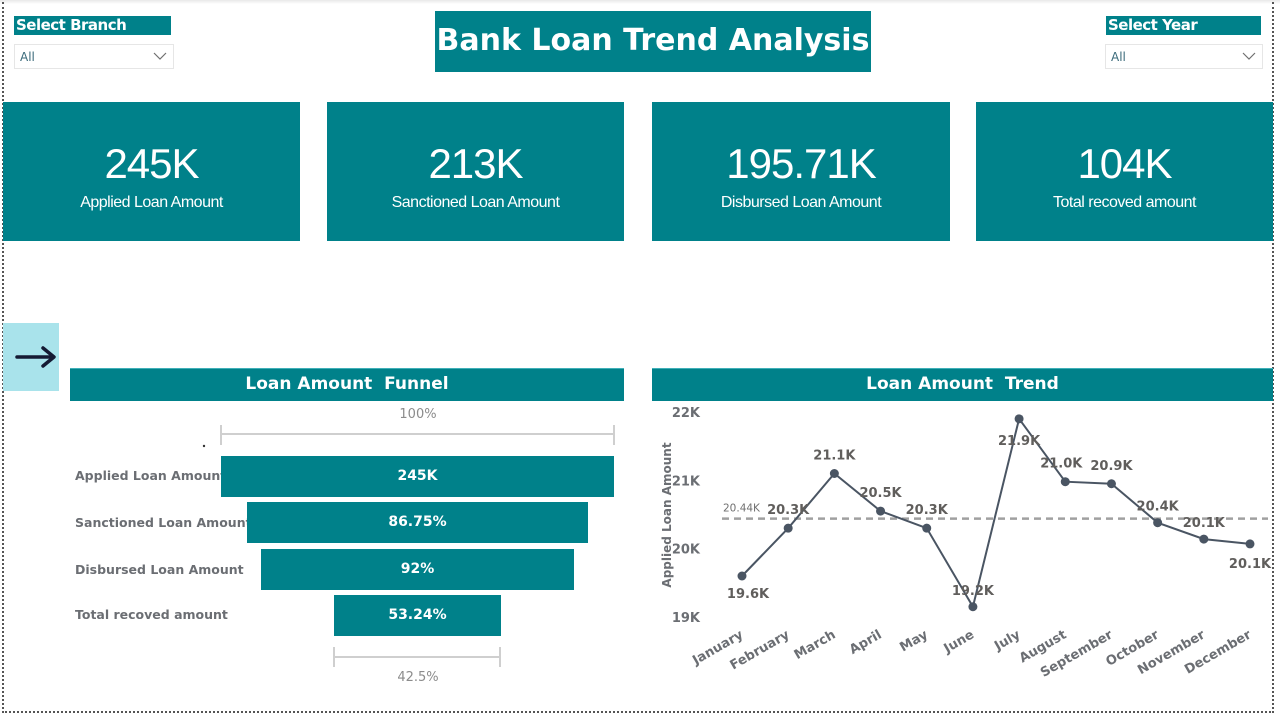 The height and width of the screenshot is (717, 1280). Describe the element at coordinates (1007, 640) in the screenshot. I see `x-tick-label: July` at that location.